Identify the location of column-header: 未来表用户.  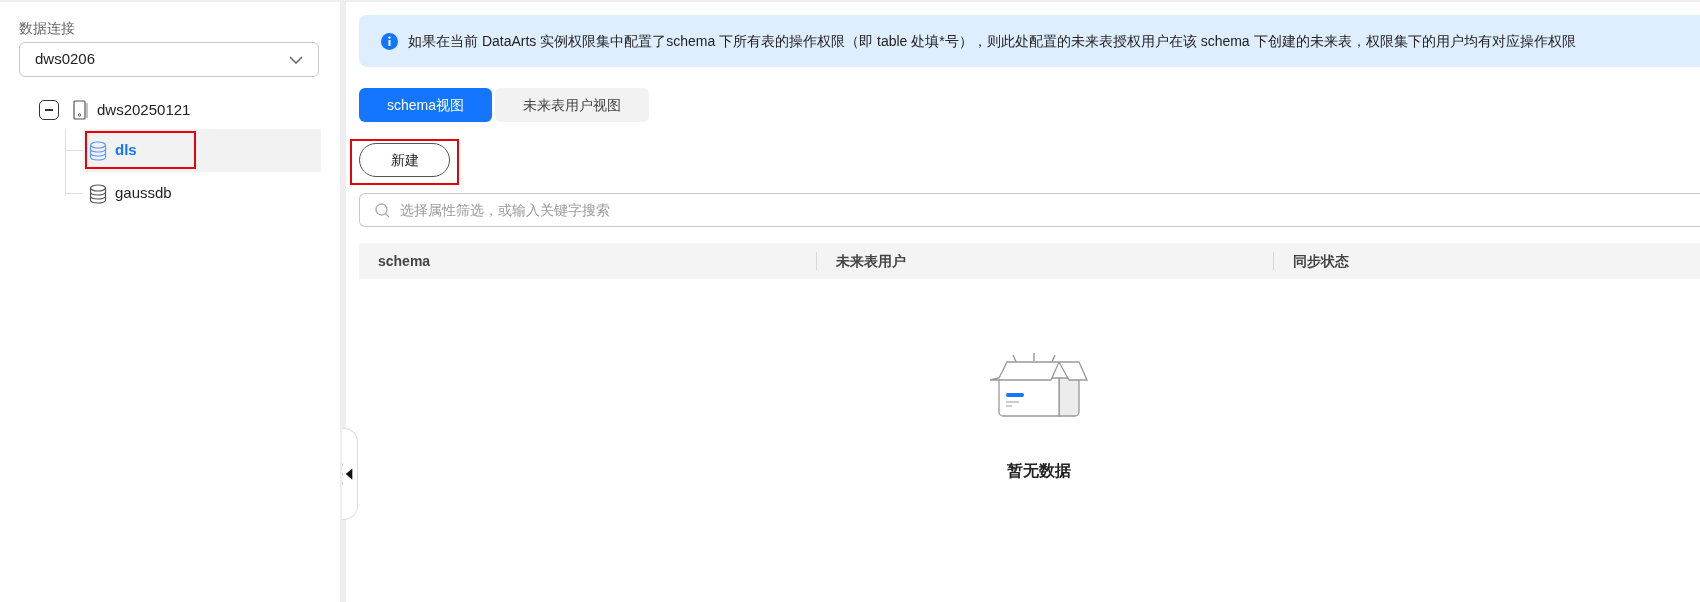
(870, 261).